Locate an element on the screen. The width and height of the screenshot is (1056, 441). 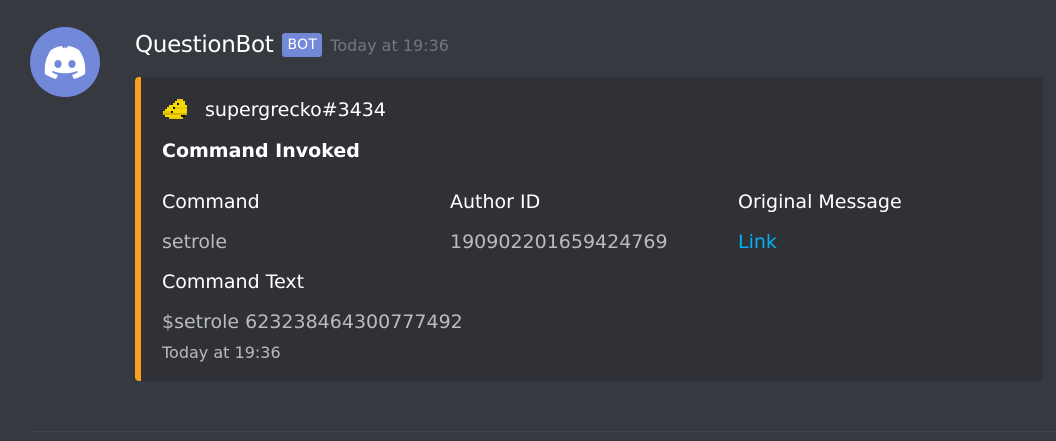
field-name: Command is located at coordinates (211, 202).